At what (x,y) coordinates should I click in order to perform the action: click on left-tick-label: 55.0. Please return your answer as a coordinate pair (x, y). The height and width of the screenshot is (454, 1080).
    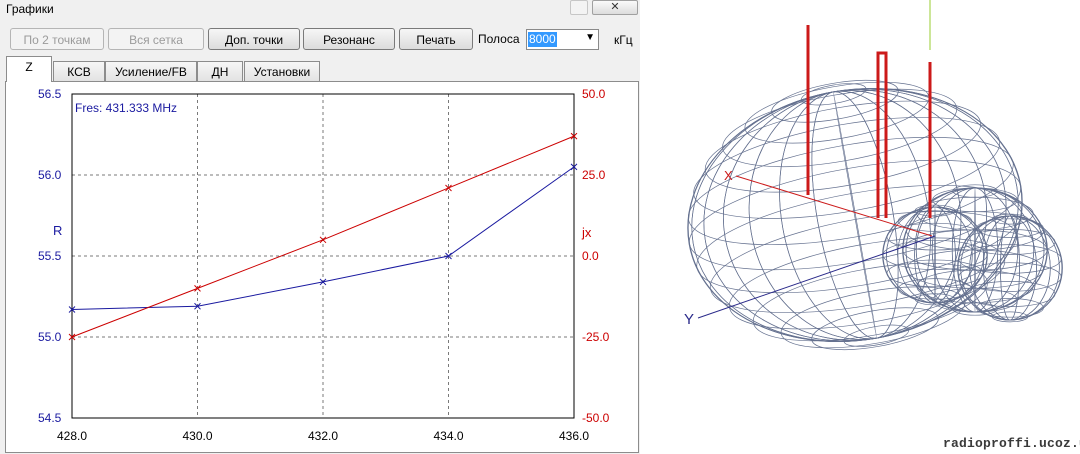
    Looking at the image, I should click on (50, 337).